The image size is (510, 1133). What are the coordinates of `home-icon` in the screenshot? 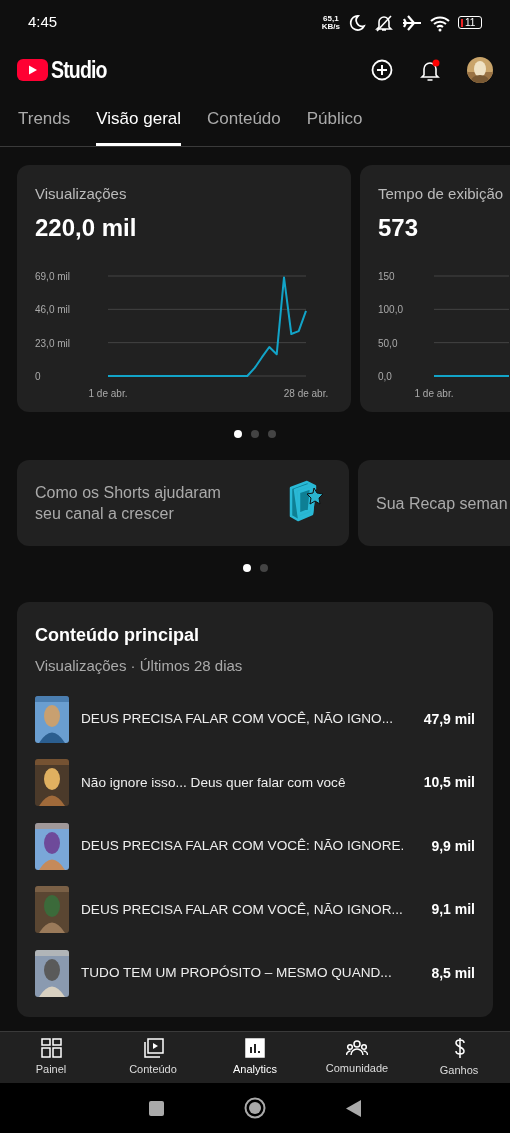 It's located at (255, 1108).